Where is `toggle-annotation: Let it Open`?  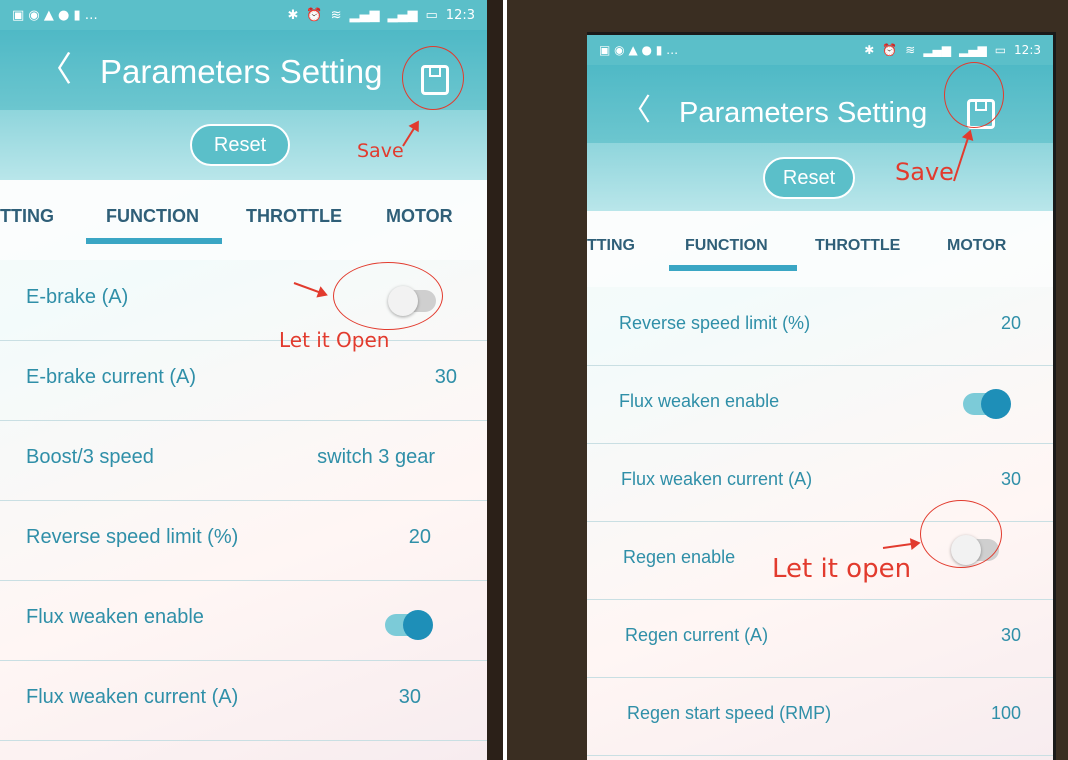
toggle-annotation: Let it Open is located at coordinates (334, 340).